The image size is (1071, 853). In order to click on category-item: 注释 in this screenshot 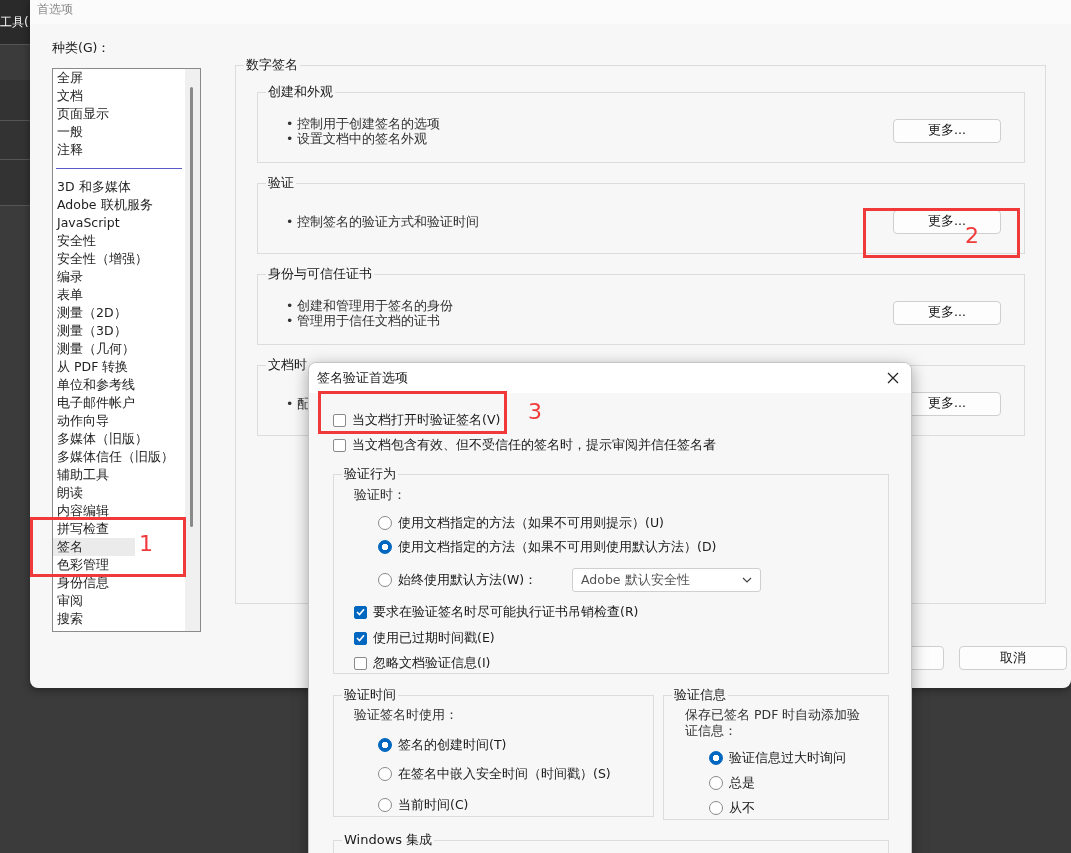, I will do `click(94, 150)`.